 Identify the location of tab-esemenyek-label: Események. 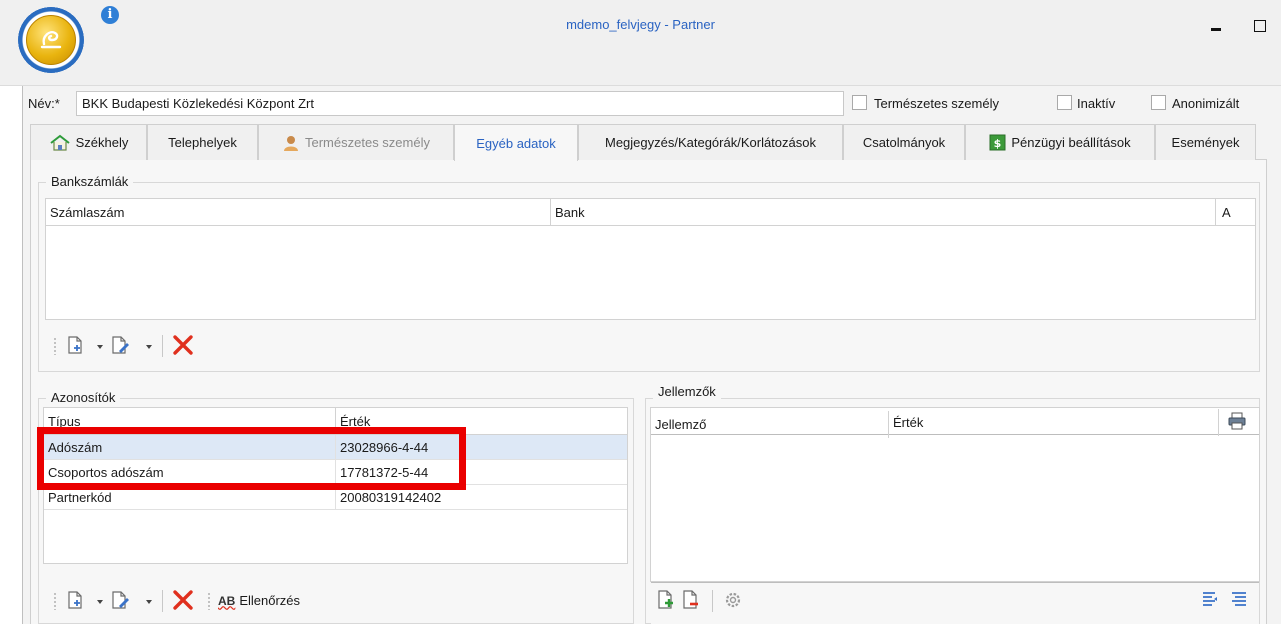
(1205, 142).